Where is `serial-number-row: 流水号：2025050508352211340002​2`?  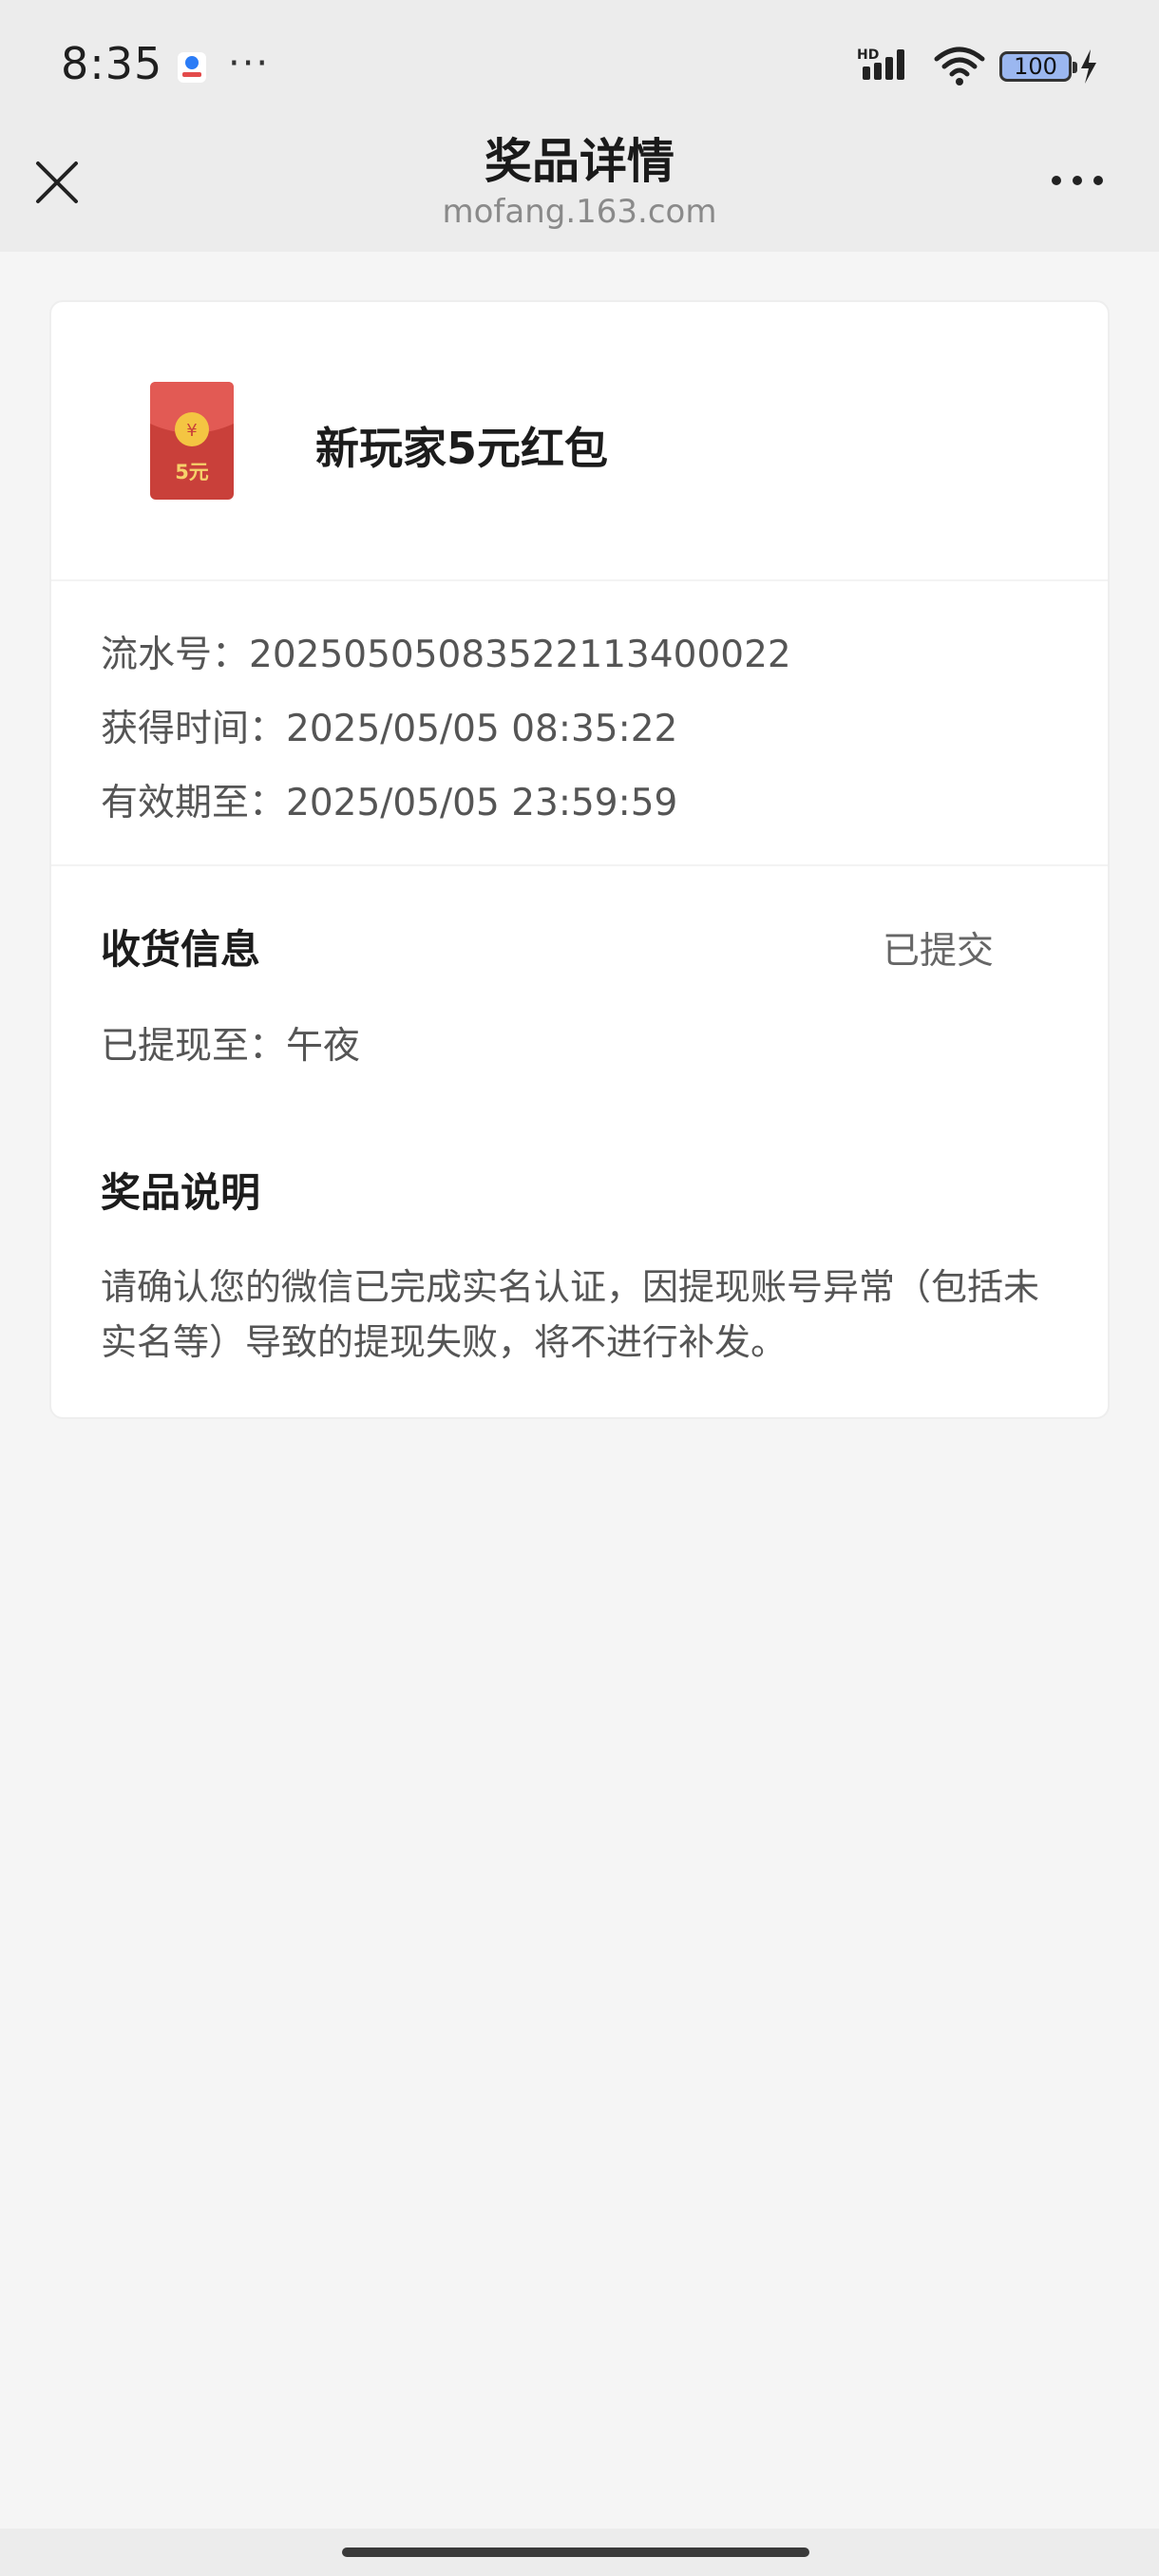 serial-number-row: 流水号：2025050508352211340002​2 is located at coordinates (446, 651).